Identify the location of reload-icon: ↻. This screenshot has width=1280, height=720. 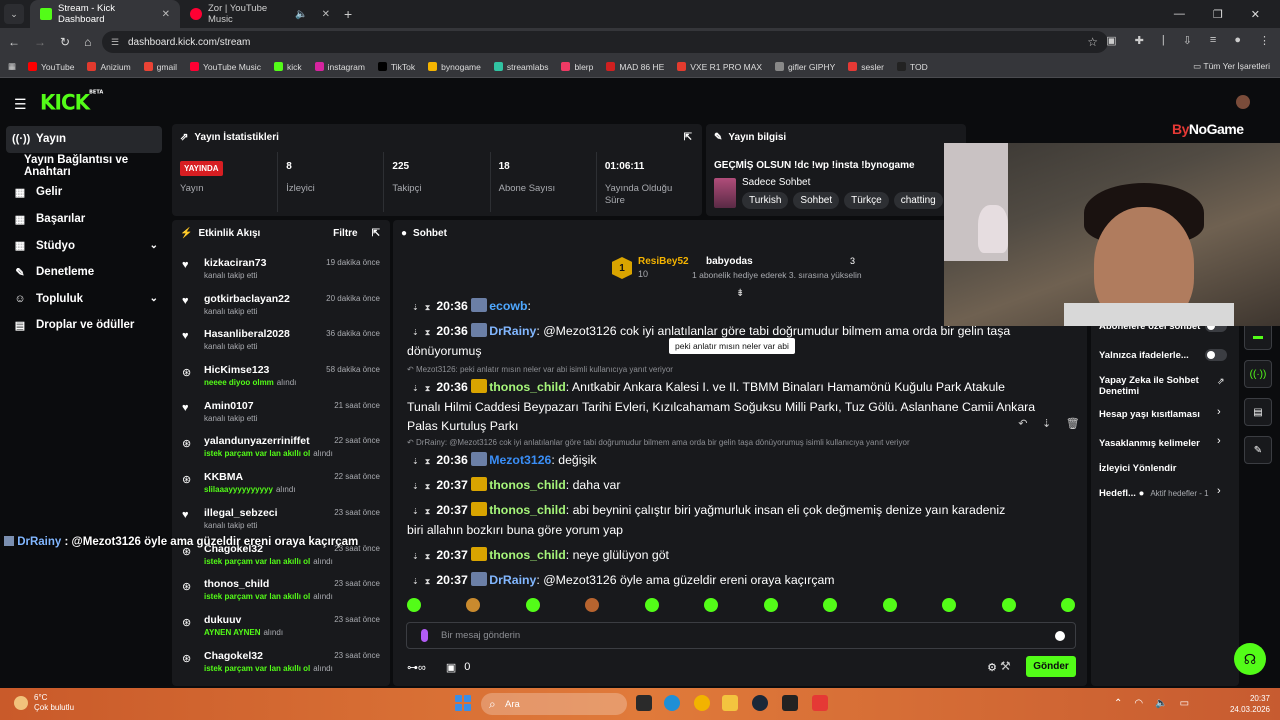
(65, 42).